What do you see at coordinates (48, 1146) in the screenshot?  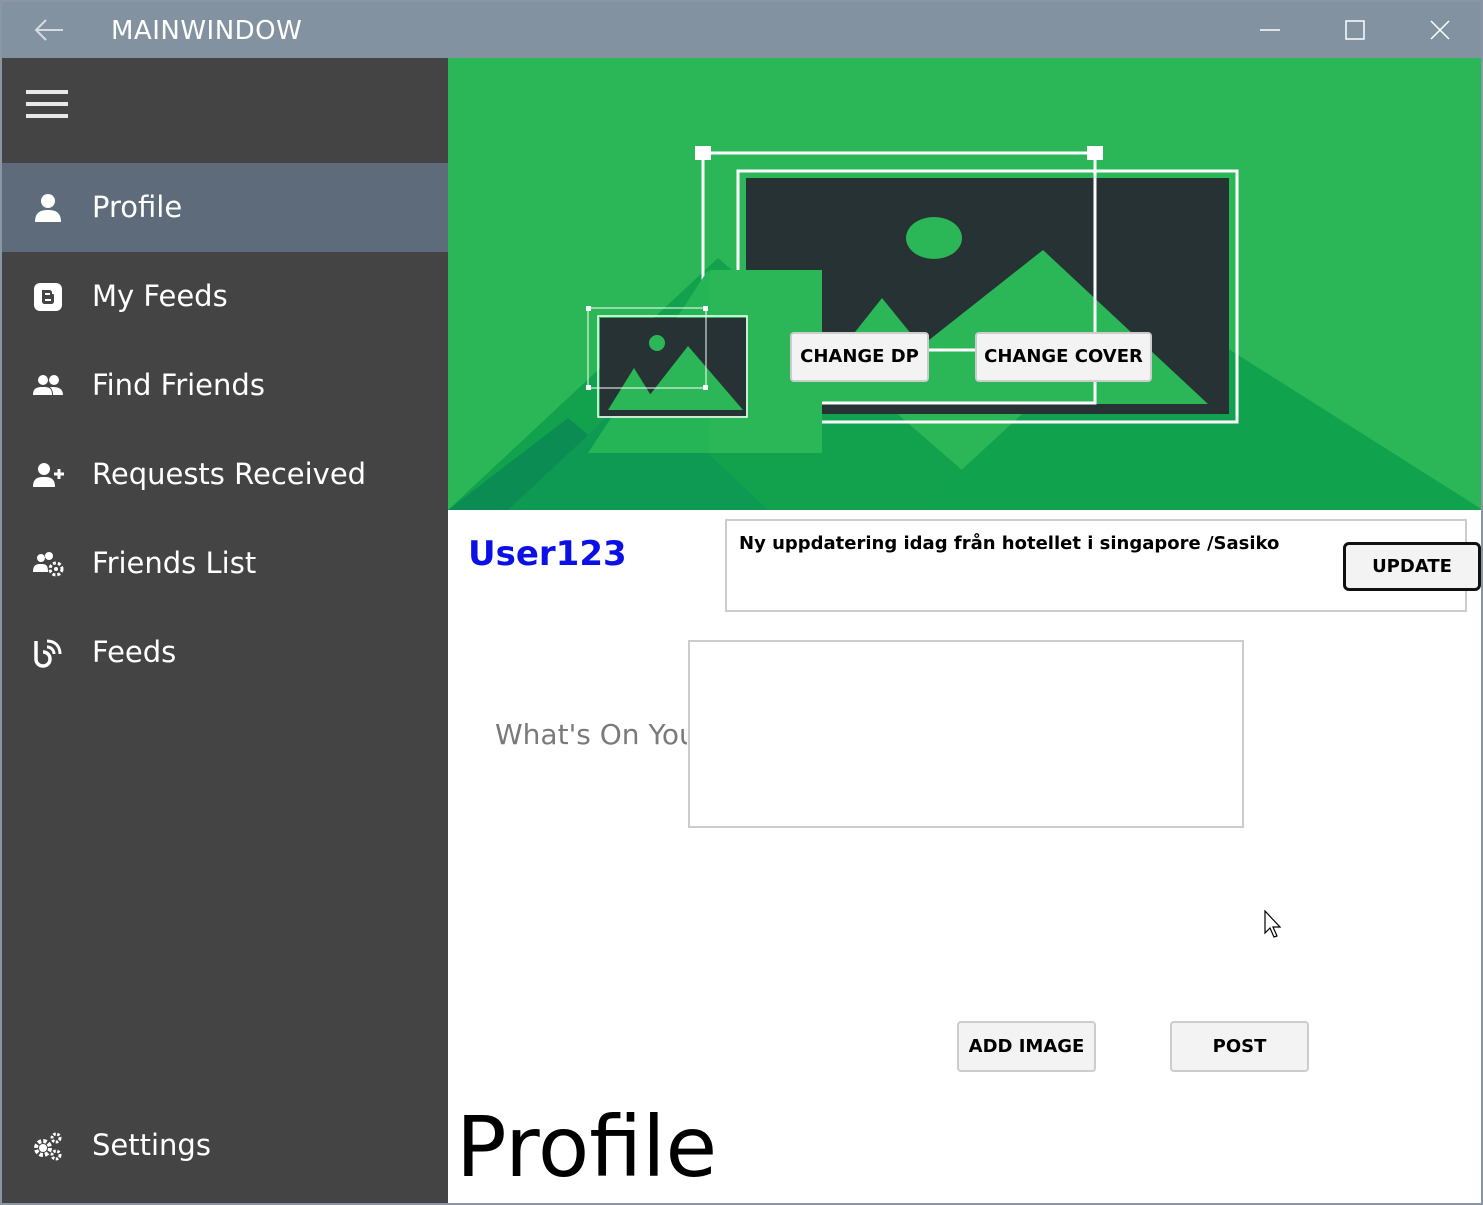 I see `cogs-icon` at bounding box center [48, 1146].